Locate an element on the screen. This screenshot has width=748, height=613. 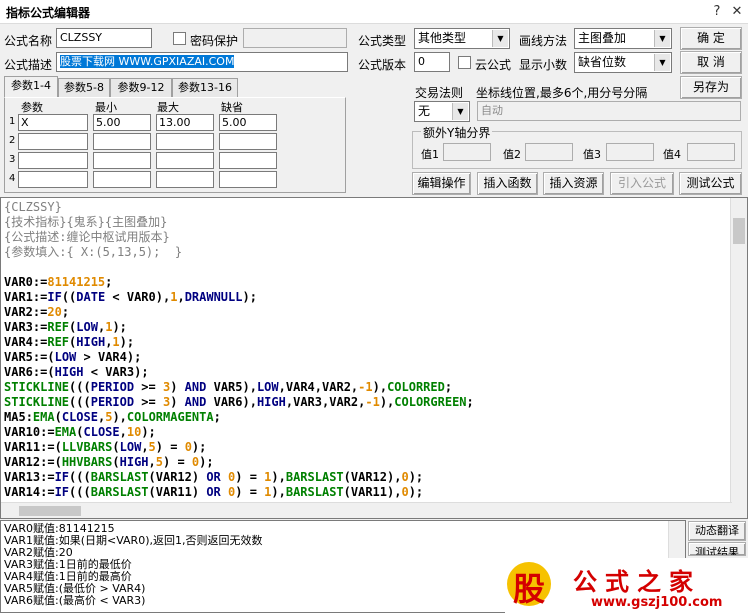
password-input is located at coordinates (295, 38).